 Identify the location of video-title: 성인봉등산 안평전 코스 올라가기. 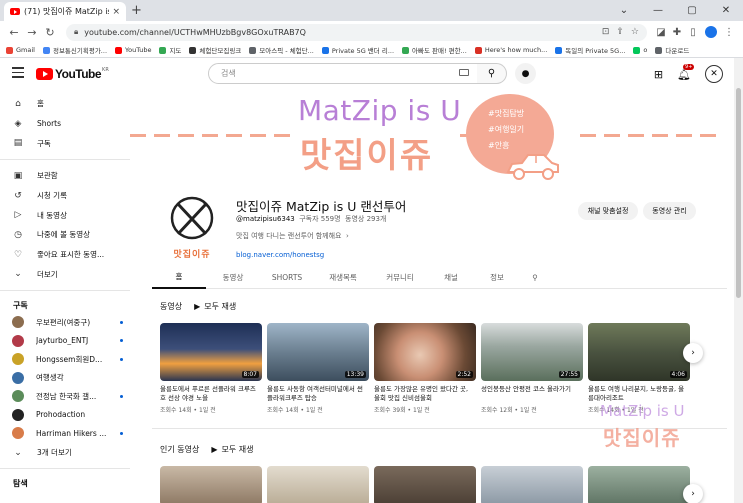
(531, 394).